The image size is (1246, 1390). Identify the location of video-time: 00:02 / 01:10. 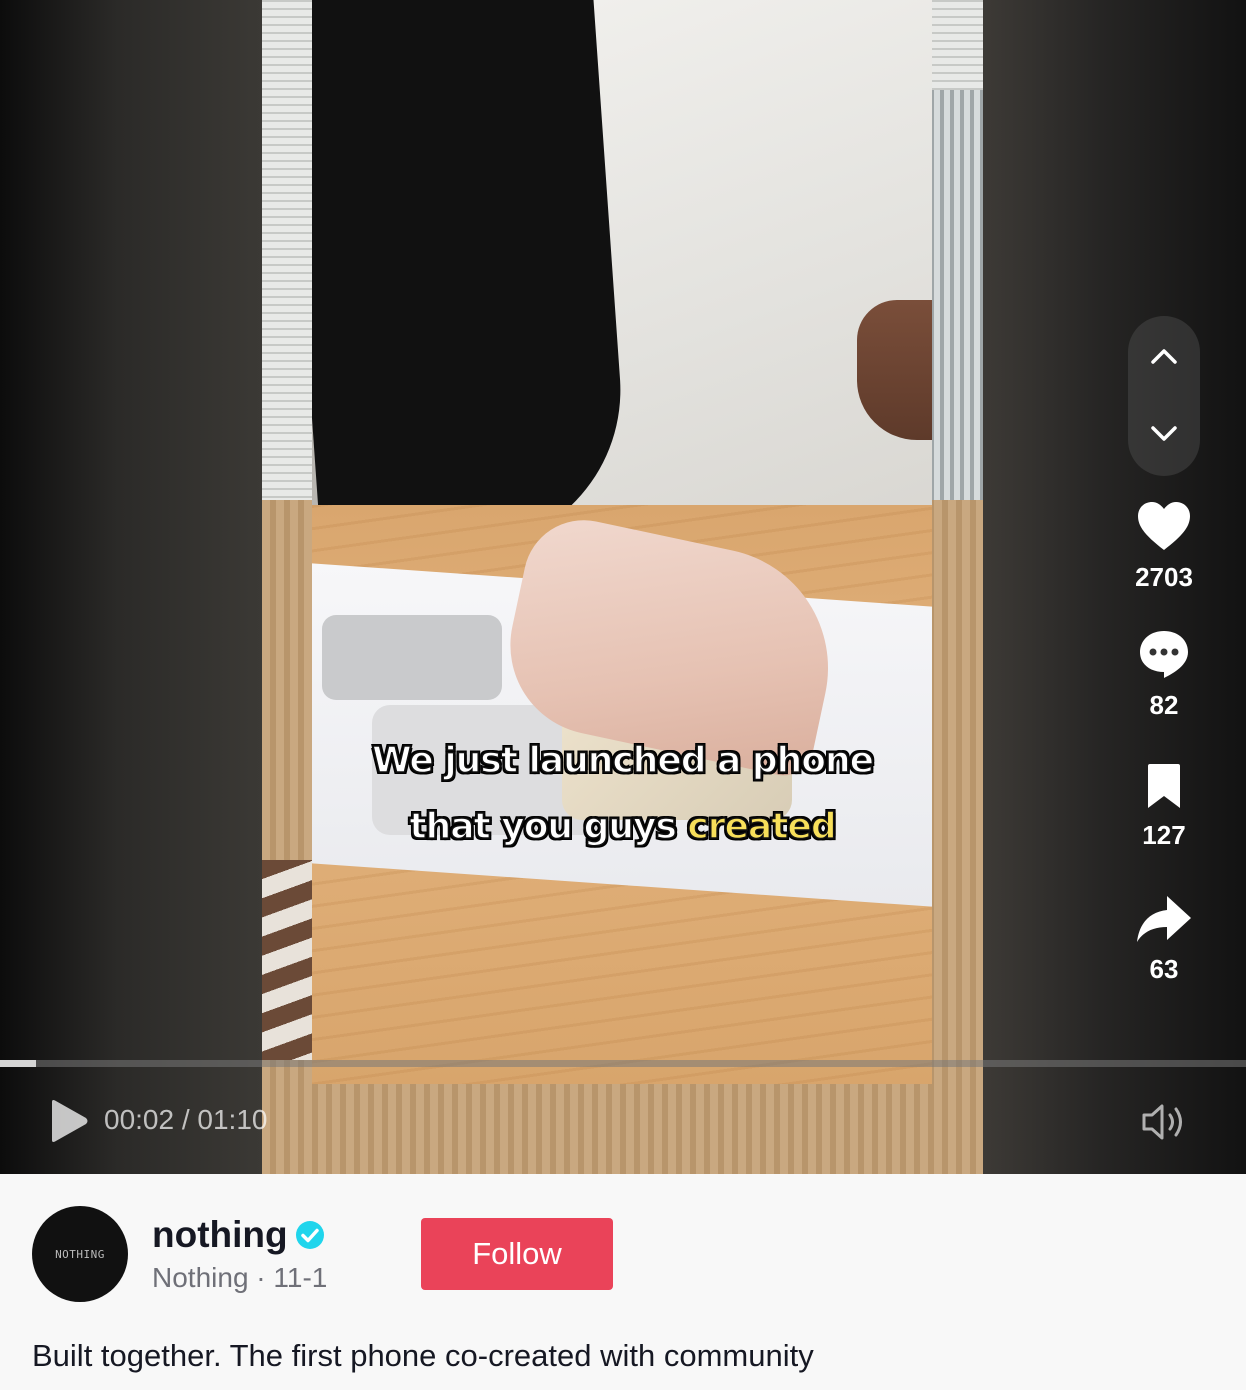
(186, 1119).